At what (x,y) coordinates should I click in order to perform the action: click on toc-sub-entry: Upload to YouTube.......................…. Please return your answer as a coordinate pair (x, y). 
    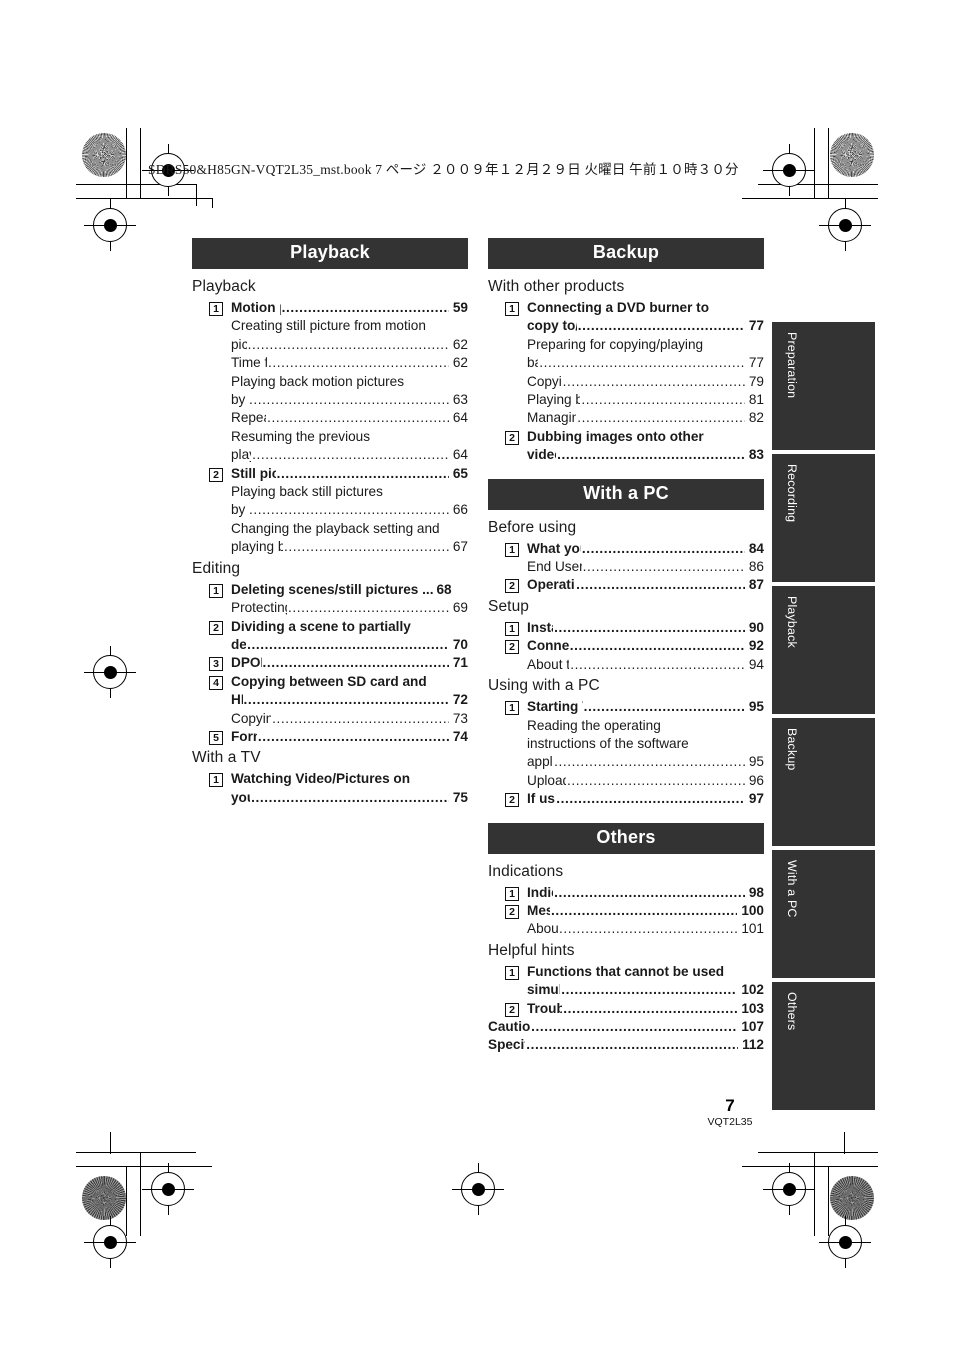
    Looking at the image, I should click on (645, 781).